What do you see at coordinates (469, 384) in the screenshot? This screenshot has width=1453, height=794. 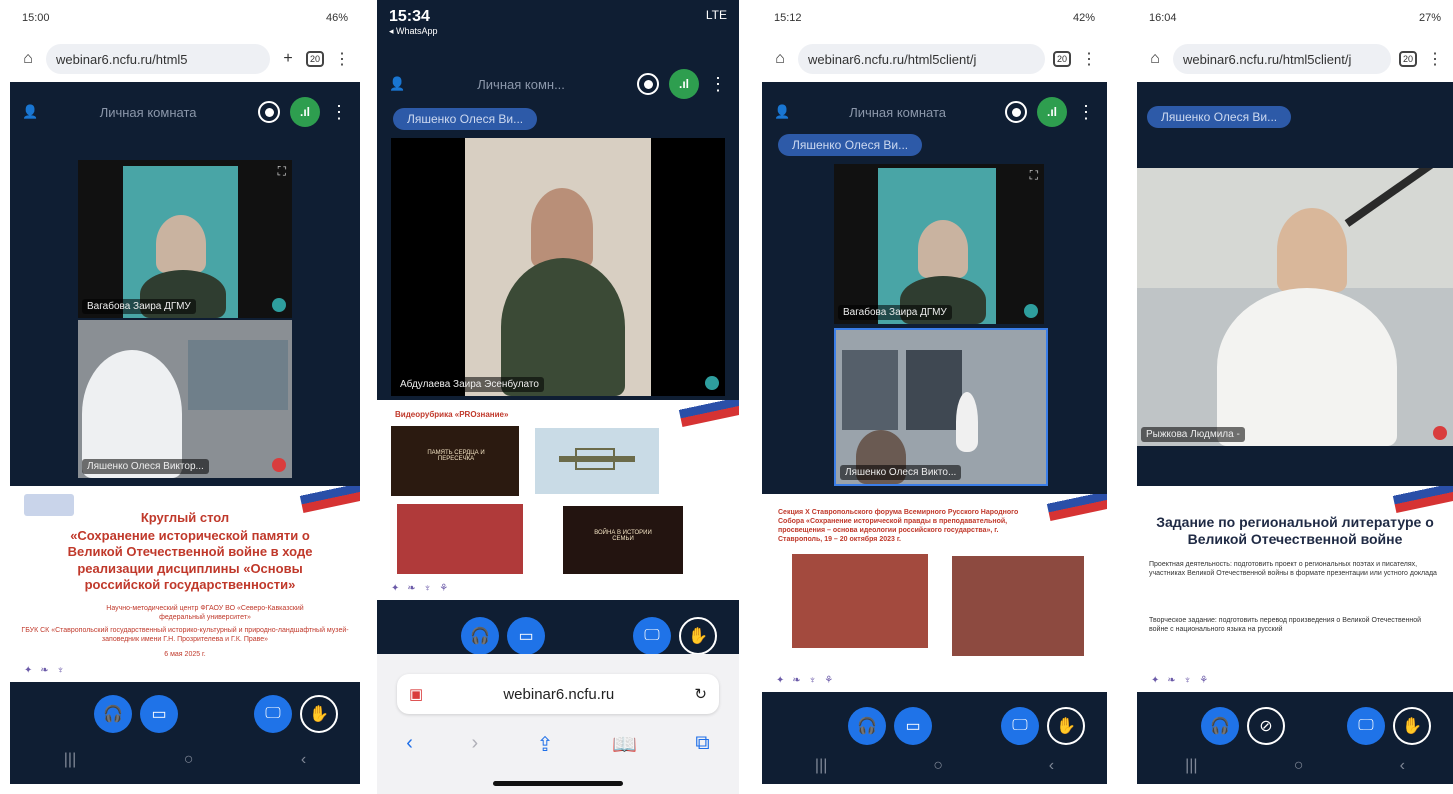 I see `video-label: Абдулаева Заира Эсенбулато` at bounding box center [469, 384].